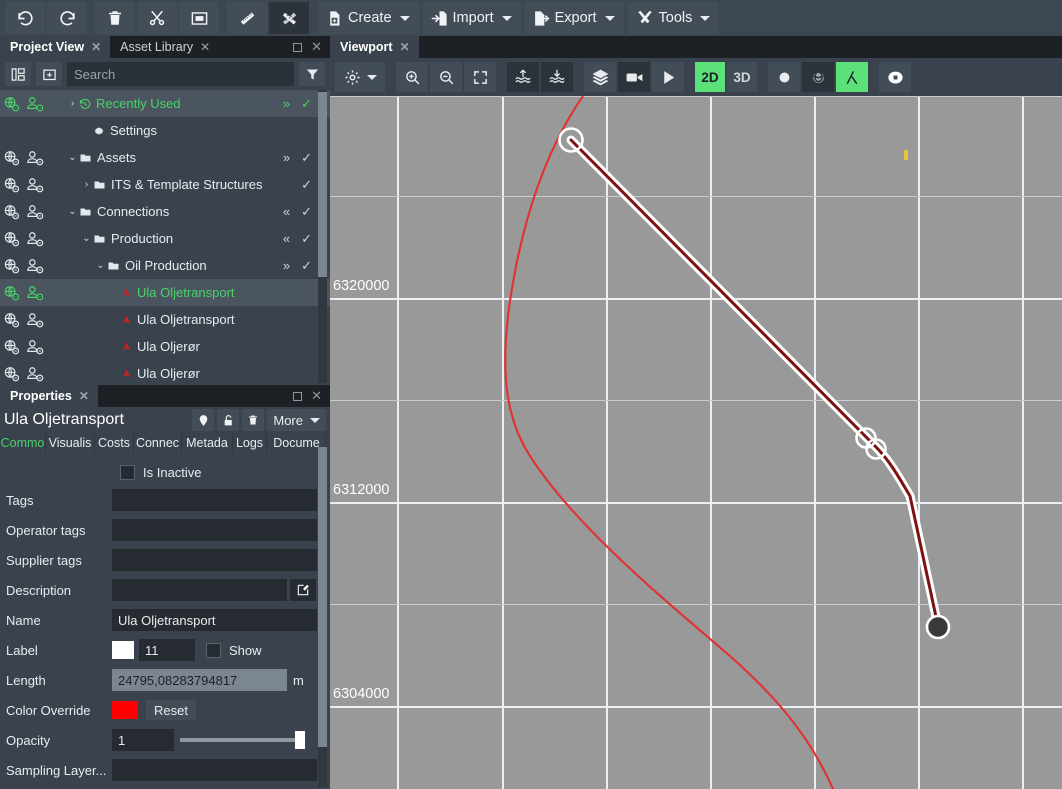 The image size is (1062, 789). Describe the element at coordinates (158, 443) in the screenshot. I see `tab-connec: Connec` at that location.